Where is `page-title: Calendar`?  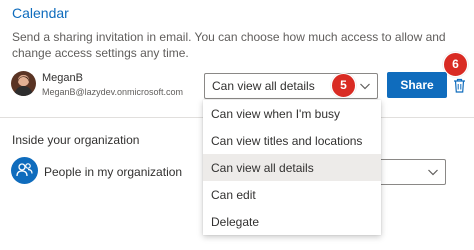 page-title: Calendar is located at coordinates (40, 13).